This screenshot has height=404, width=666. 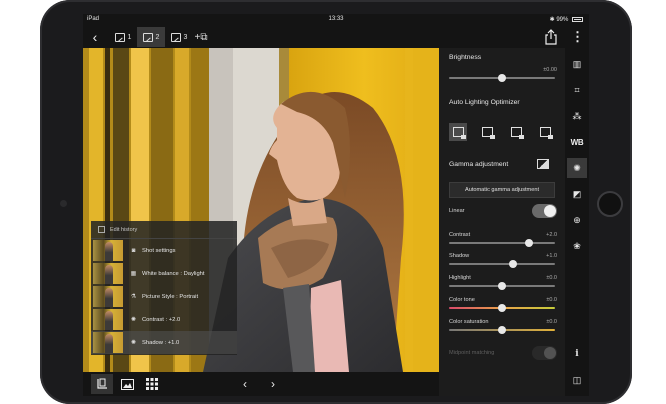 I want to click on histogram-button: ▥, so click(x=577, y=64).